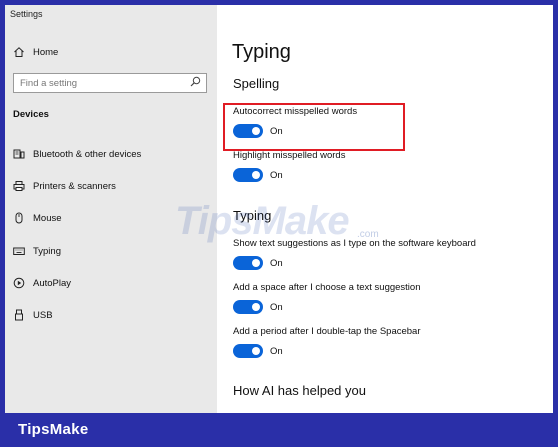 The height and width of the screenshot is (447, 558). What do you see at coordinates (19, 283) in the screenshot?
I see `autoplay-icon` at bounding box center [19, 283].